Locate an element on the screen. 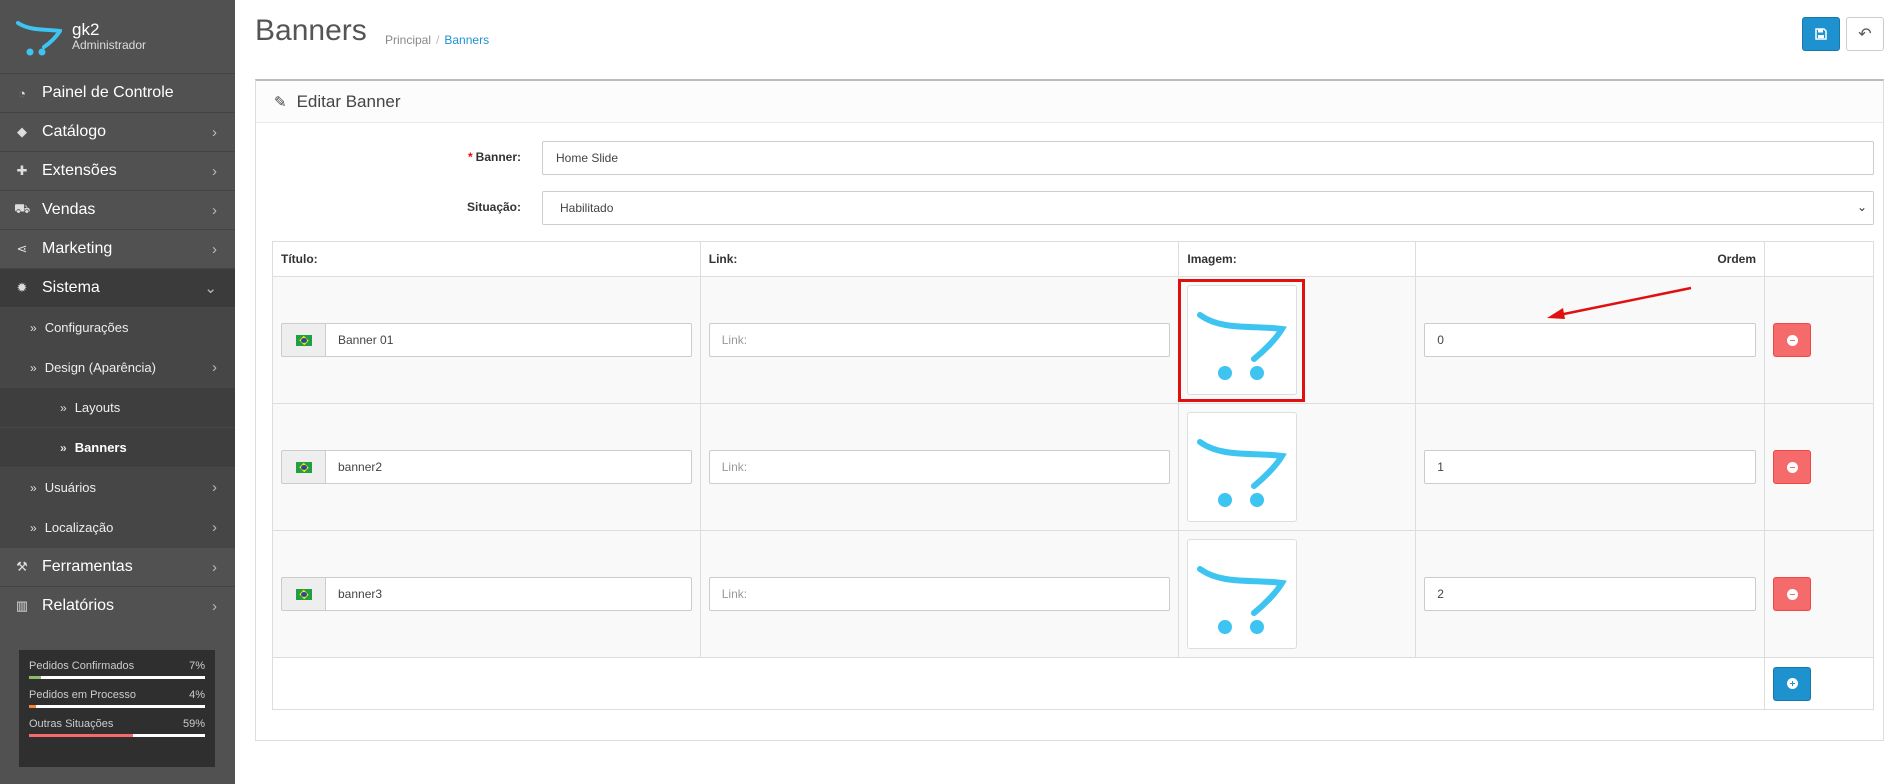  back-button: ↶ is located at coordinates (1865, 34).